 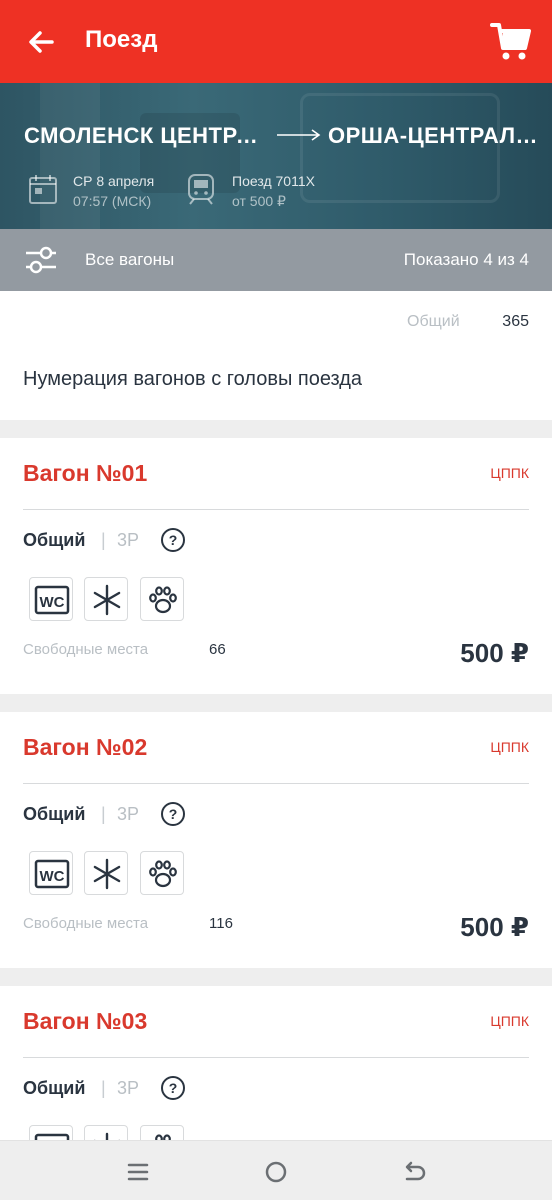 What do you see at coordinates (85, 473) in the screenshot?
I see `car-title: Вагон №01` at bounding box center [85, 473].